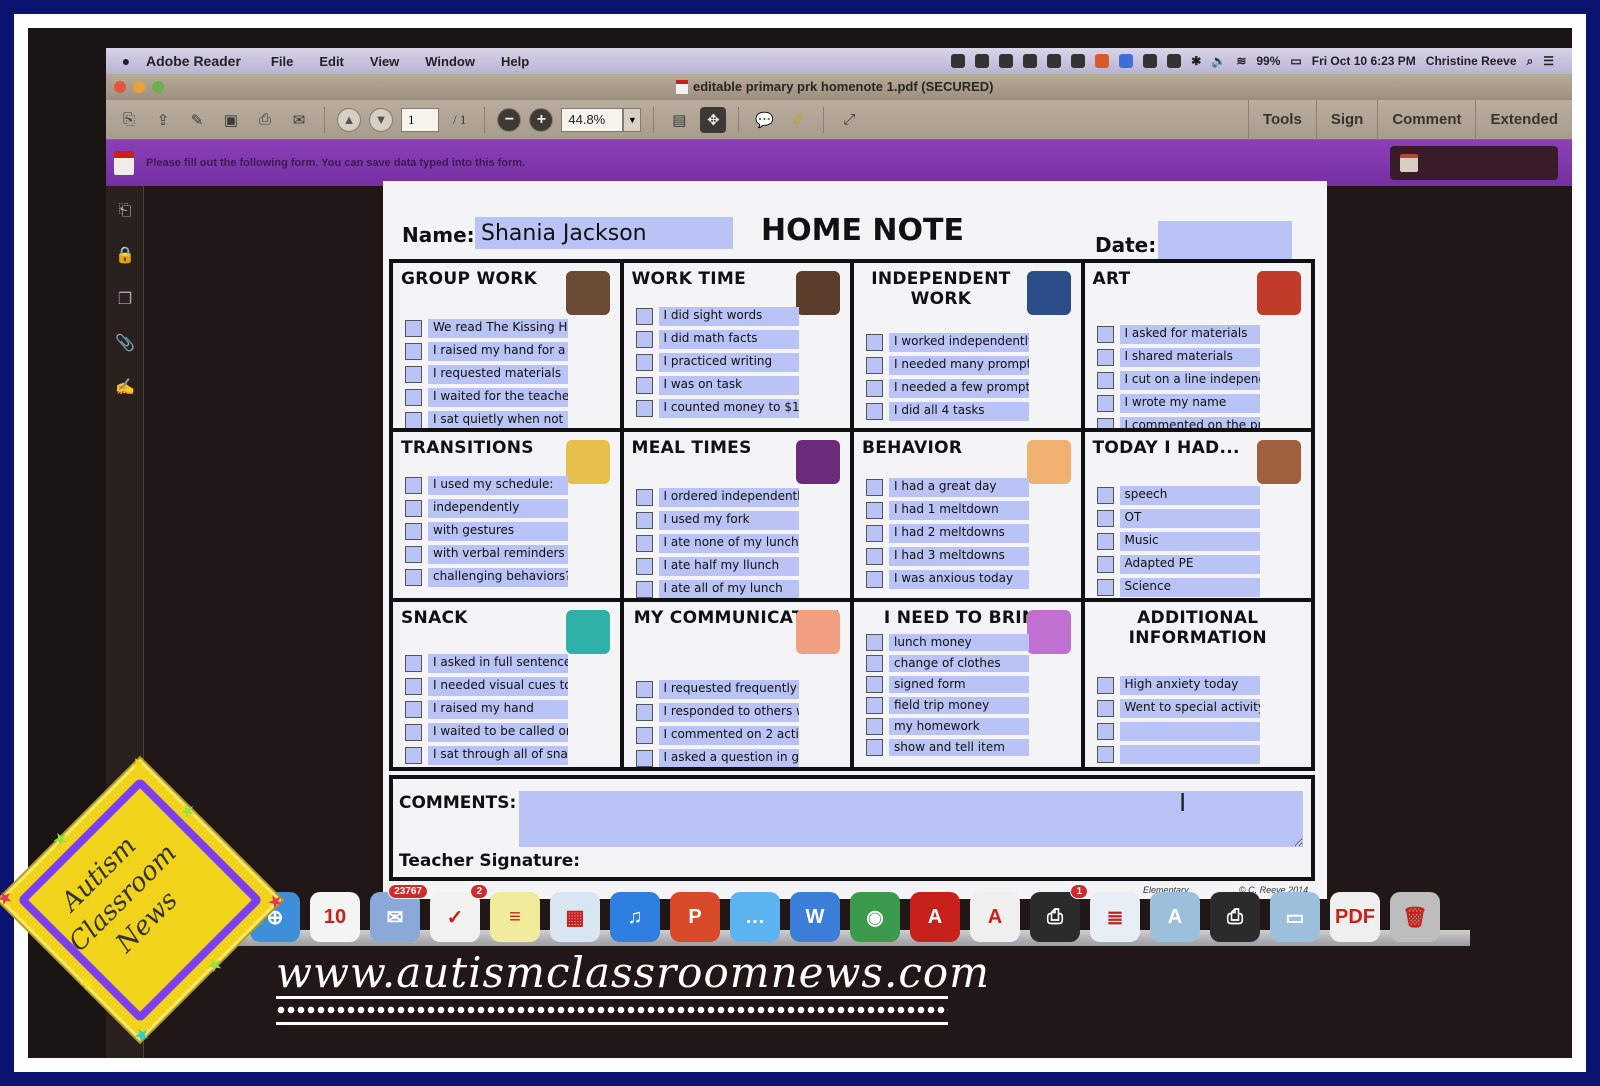 The image size is (1600, 1086). I want to click on zoom-dropdown-button: ▼, so click(632, 119).